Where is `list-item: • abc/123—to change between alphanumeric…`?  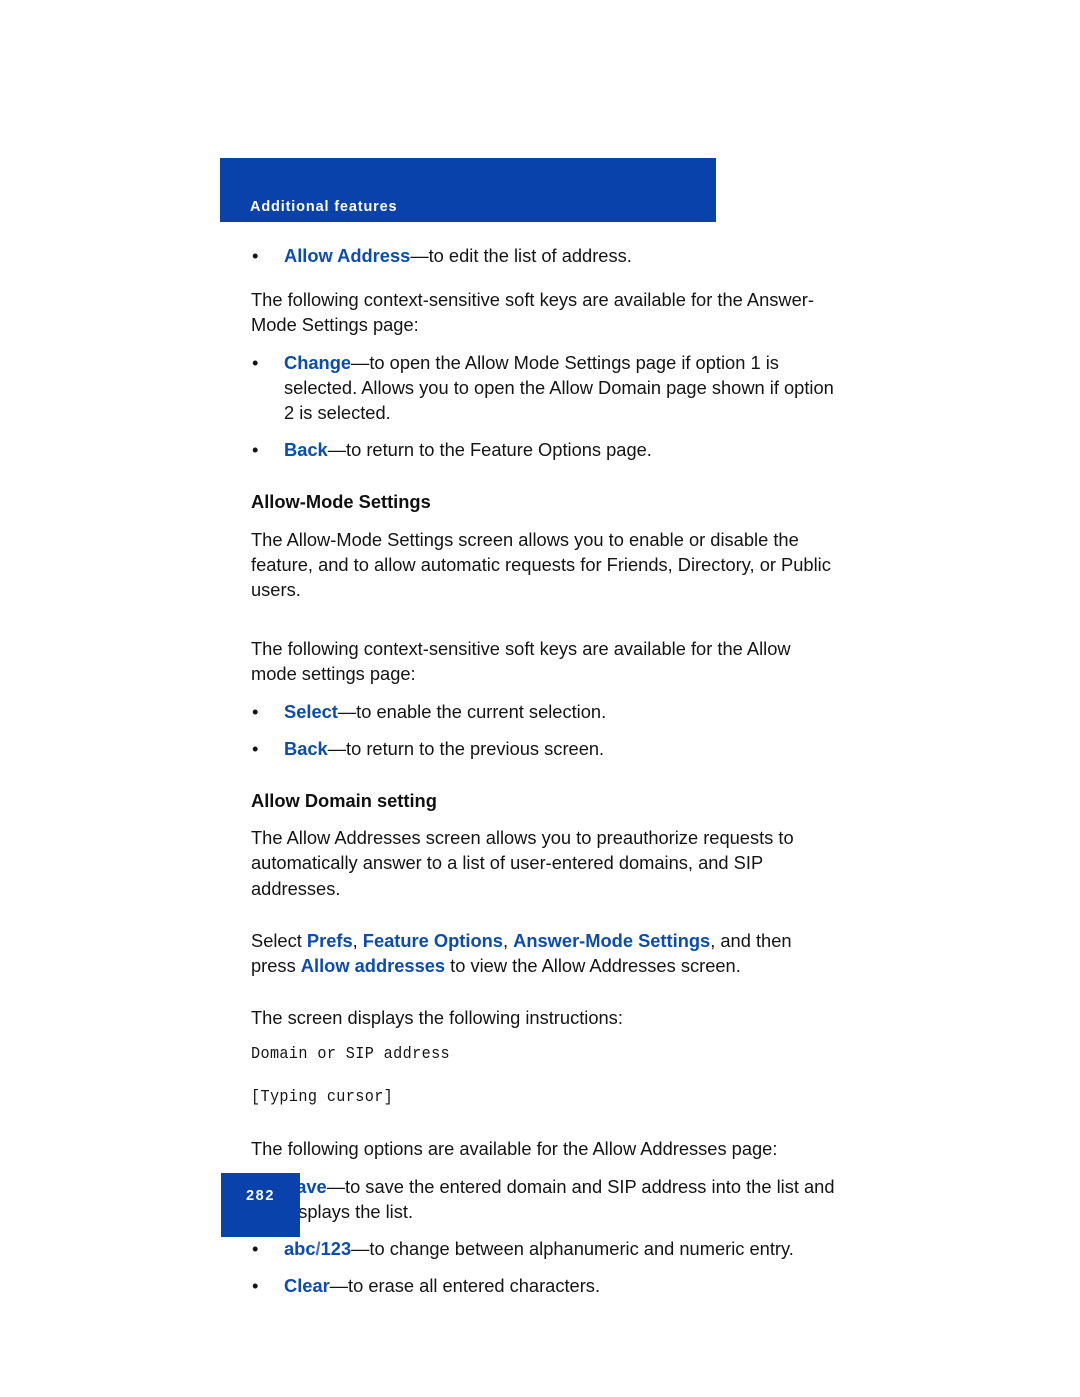
list-item: • abc/123—to change between alphanumeric… is located at coordinates (546, 1248).